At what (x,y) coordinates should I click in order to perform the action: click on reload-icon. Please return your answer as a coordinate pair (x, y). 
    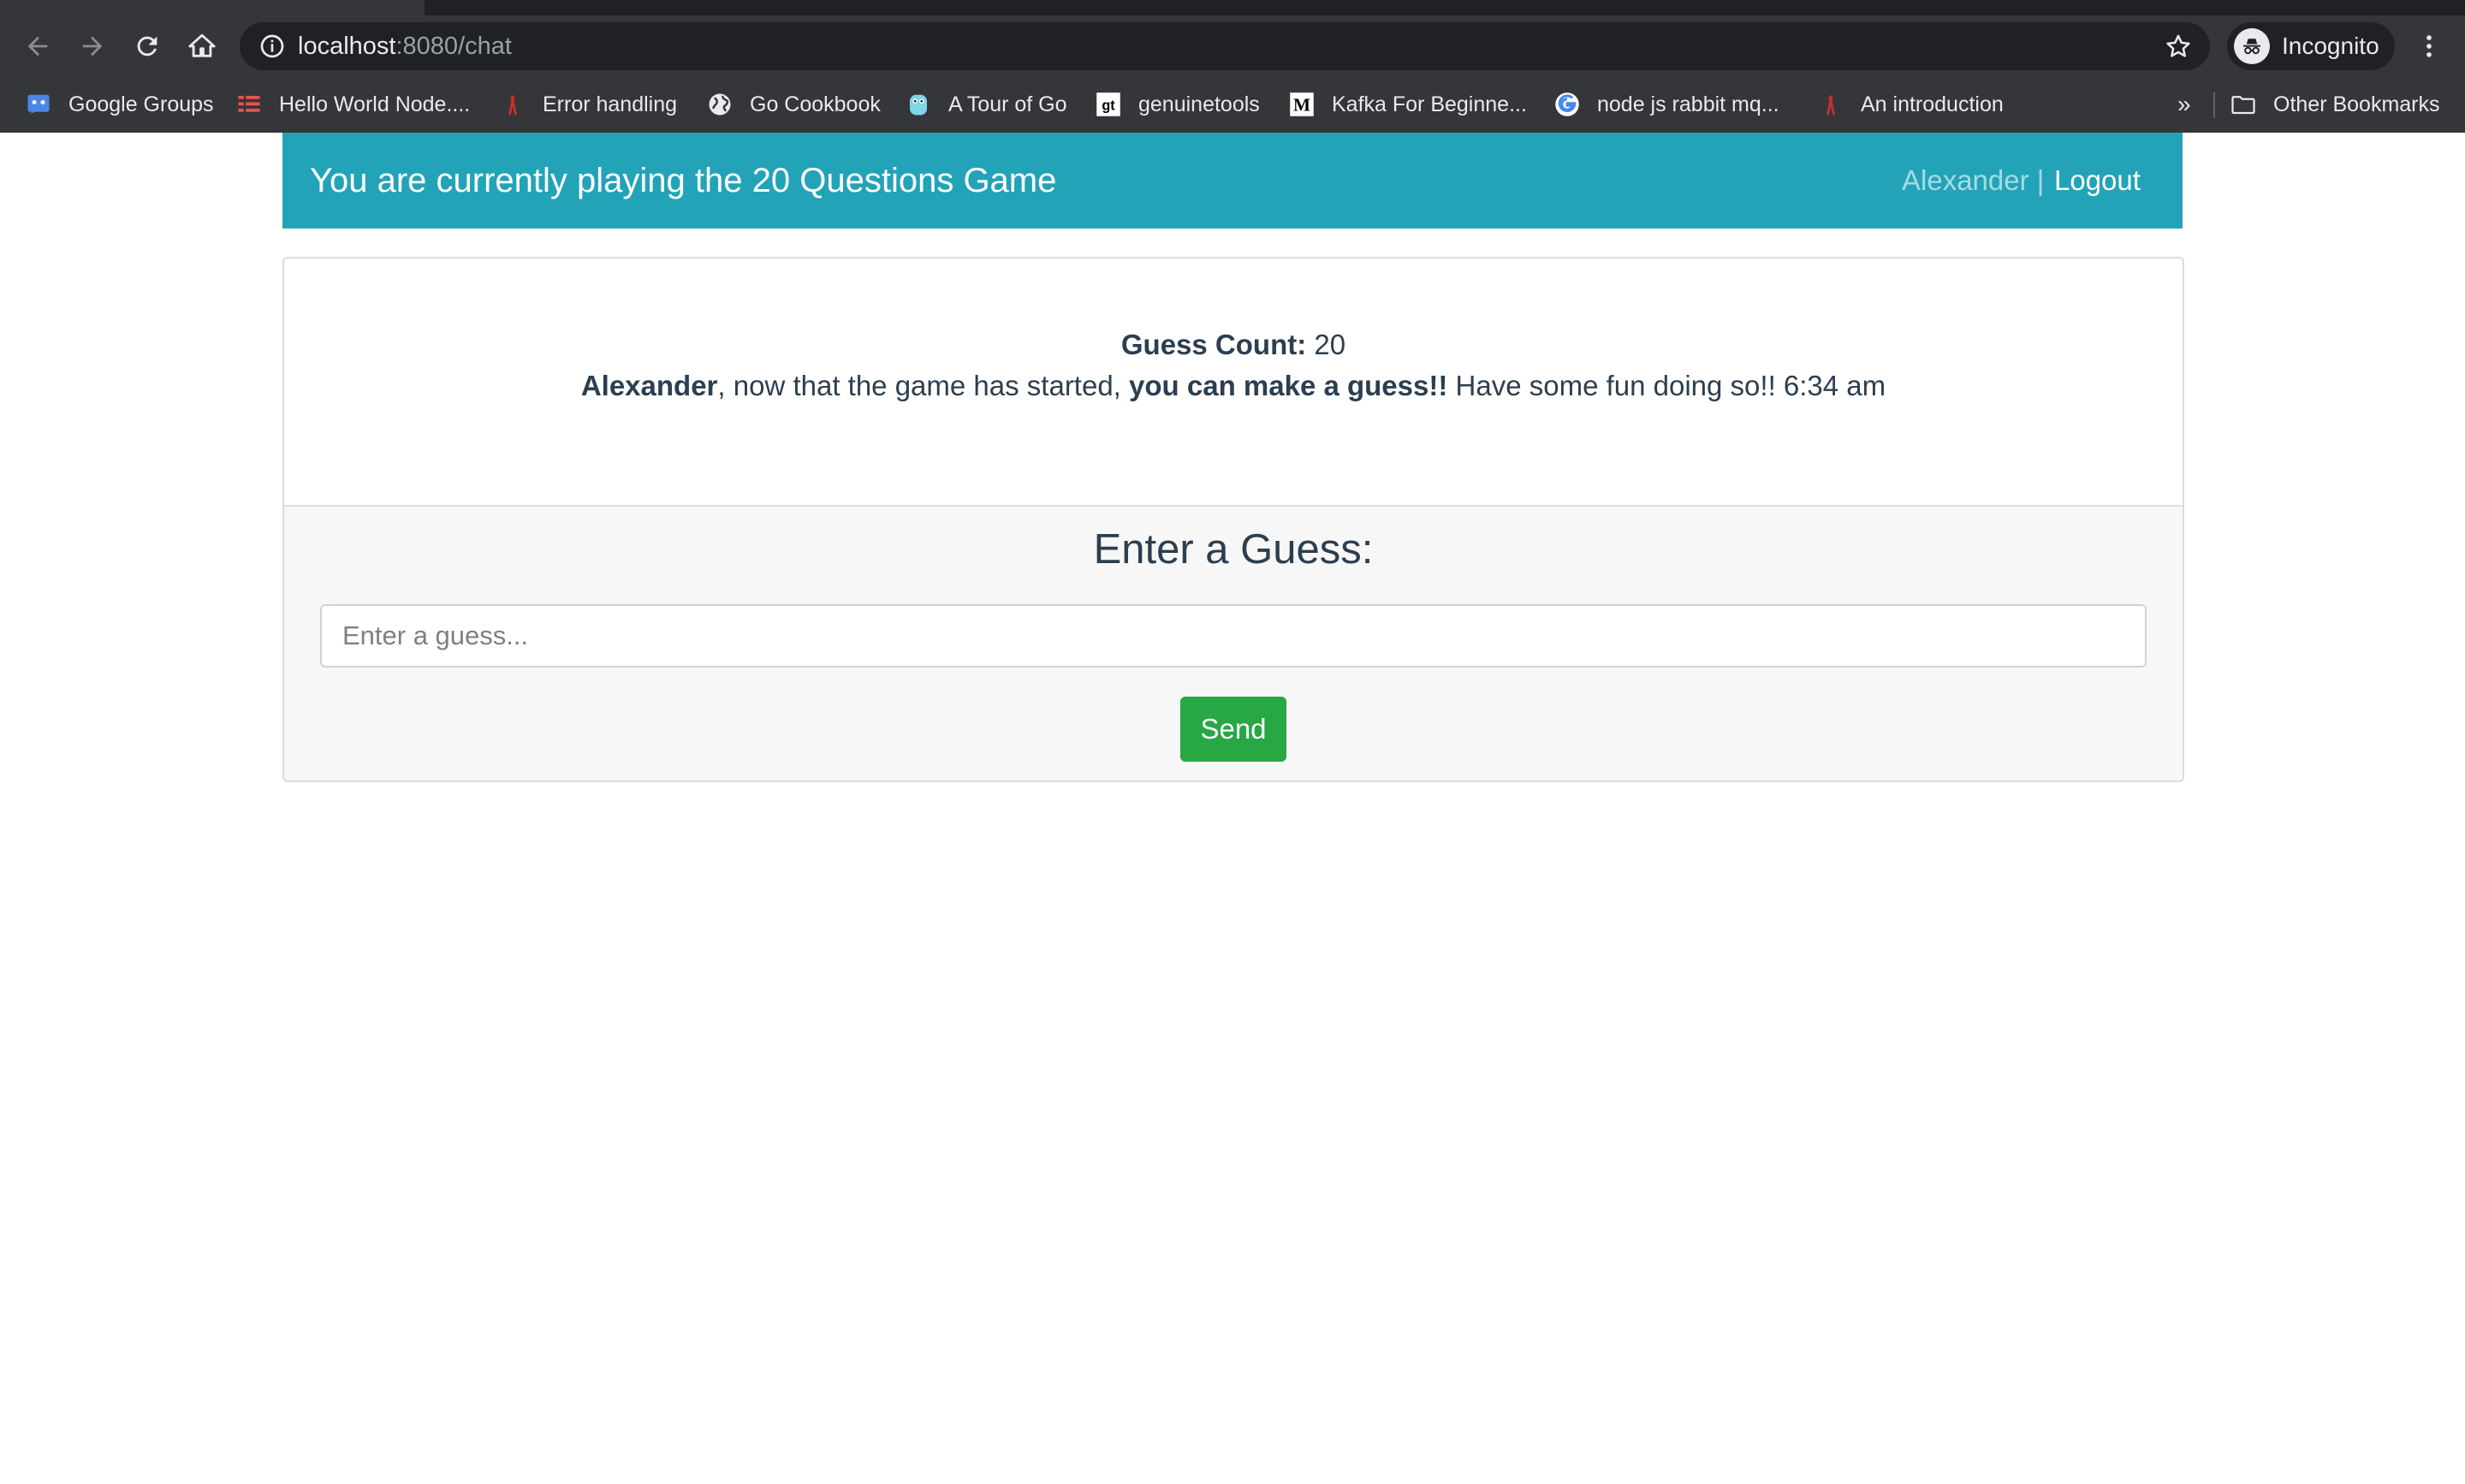
    Looking at the image, I should click on (147, 46).